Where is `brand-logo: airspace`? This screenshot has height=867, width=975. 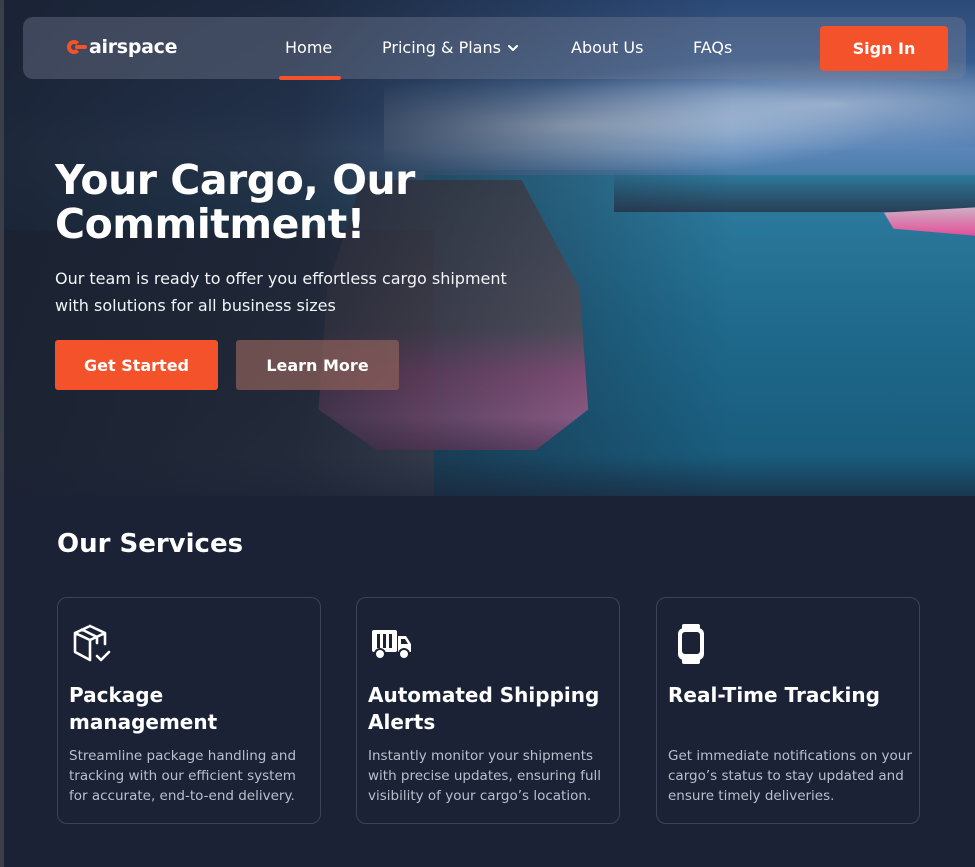 brand-logo: airspace is located at coordinates (122, 47).